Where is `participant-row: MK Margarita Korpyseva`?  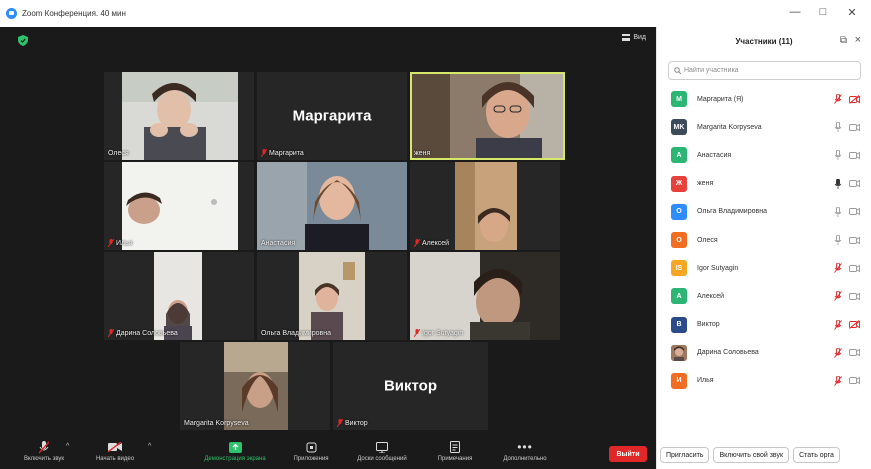
participant-row: MK Margarita Korpyseva is located at coordinates (764, 127).